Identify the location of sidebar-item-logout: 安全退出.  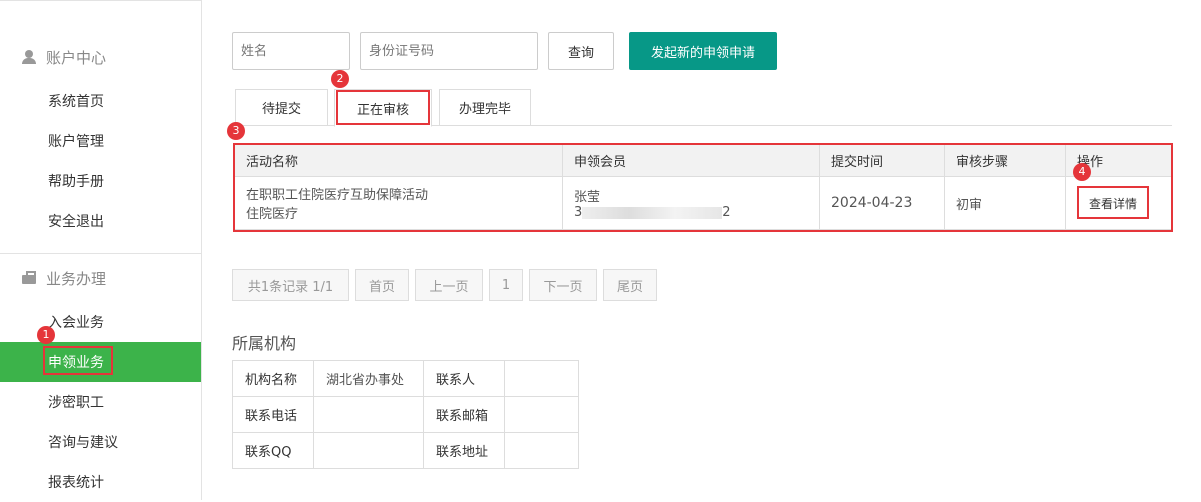
(100, 221).